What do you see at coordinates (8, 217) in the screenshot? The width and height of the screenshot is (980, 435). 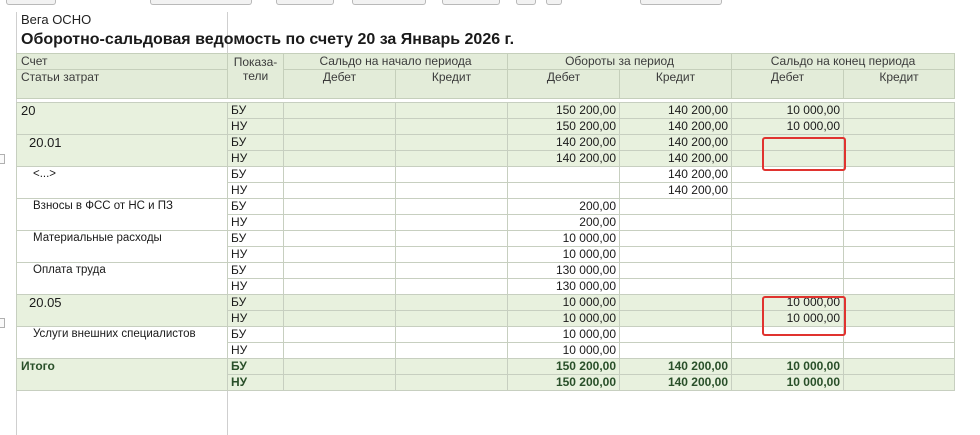 I see `grouping-gutter` at bounding box center [8, 217].